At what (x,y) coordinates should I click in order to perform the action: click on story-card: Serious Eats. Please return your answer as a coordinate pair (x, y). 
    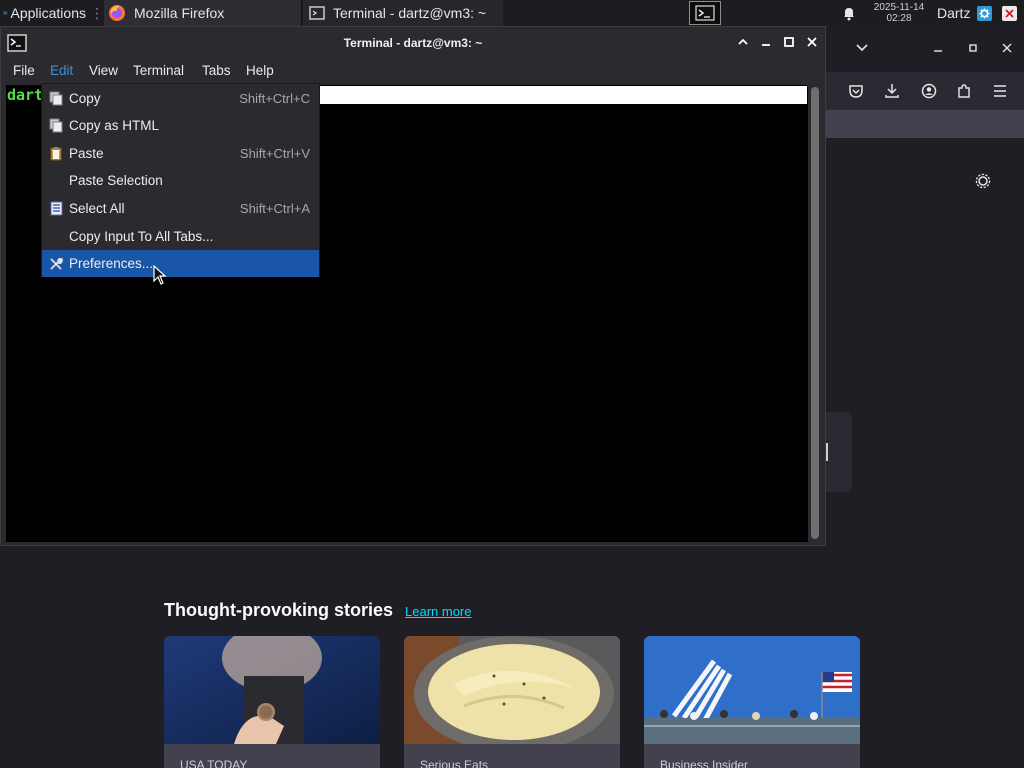
    Looking at the image, I should click on (512, 702).